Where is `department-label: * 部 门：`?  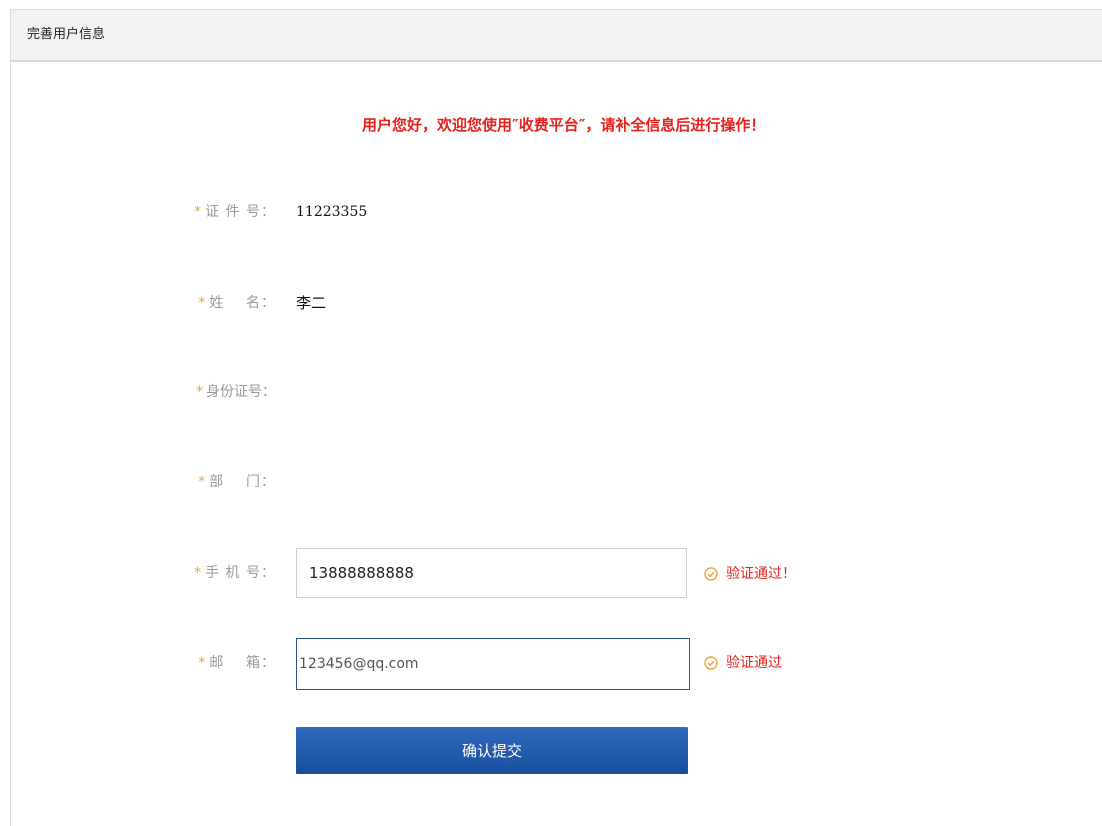
department-label: * 部 门： is located at coordinates (237, 482).